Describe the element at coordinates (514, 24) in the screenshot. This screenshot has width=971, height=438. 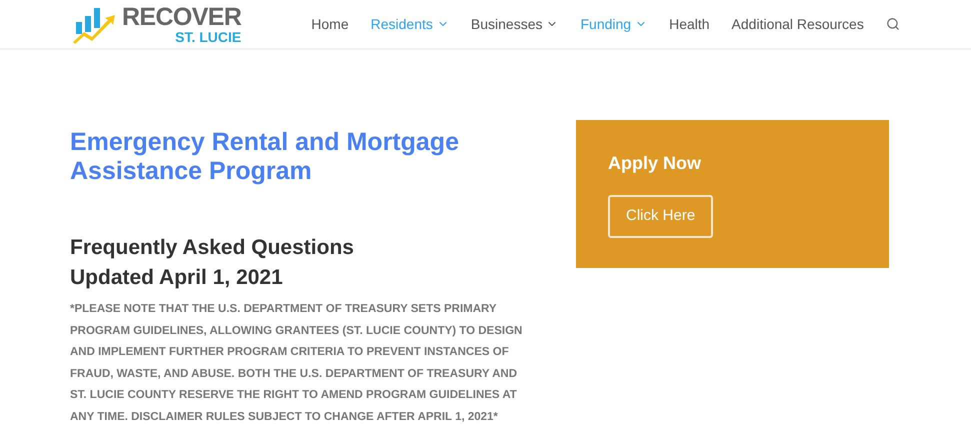
I see `nav-link: Businesses` at that location.